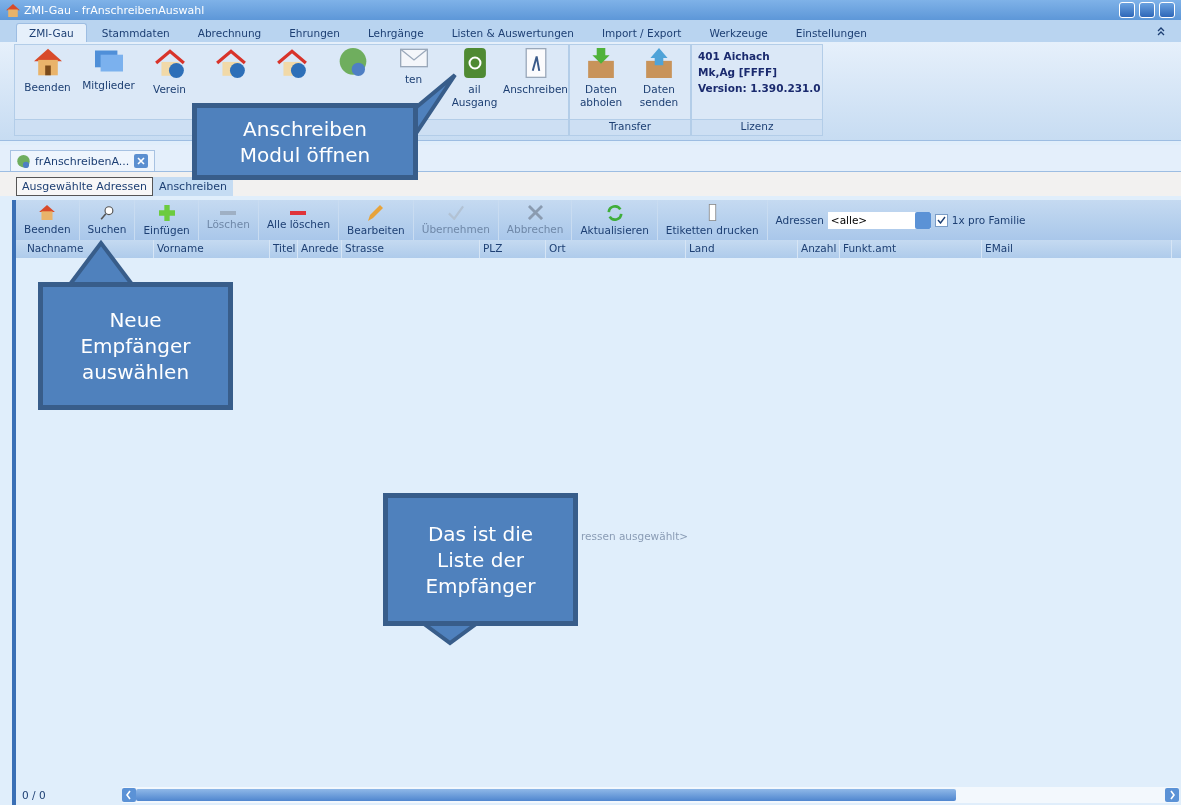  I want to click on ribbon-tab: Abrechnung, so click(229, 32).